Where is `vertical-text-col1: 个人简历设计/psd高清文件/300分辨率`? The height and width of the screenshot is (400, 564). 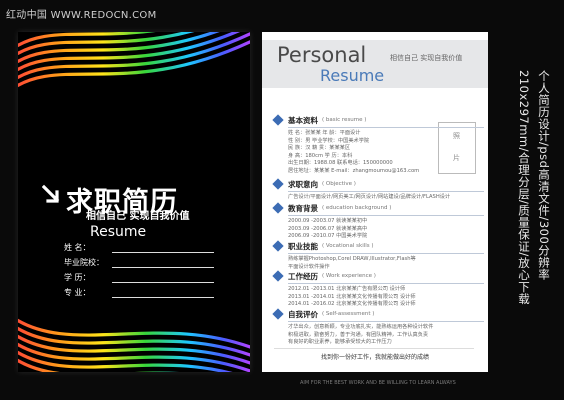 vertical-text-col1: 个人简历设计/psd高清文件/300分辨率 is located at coordinates (544, 175).